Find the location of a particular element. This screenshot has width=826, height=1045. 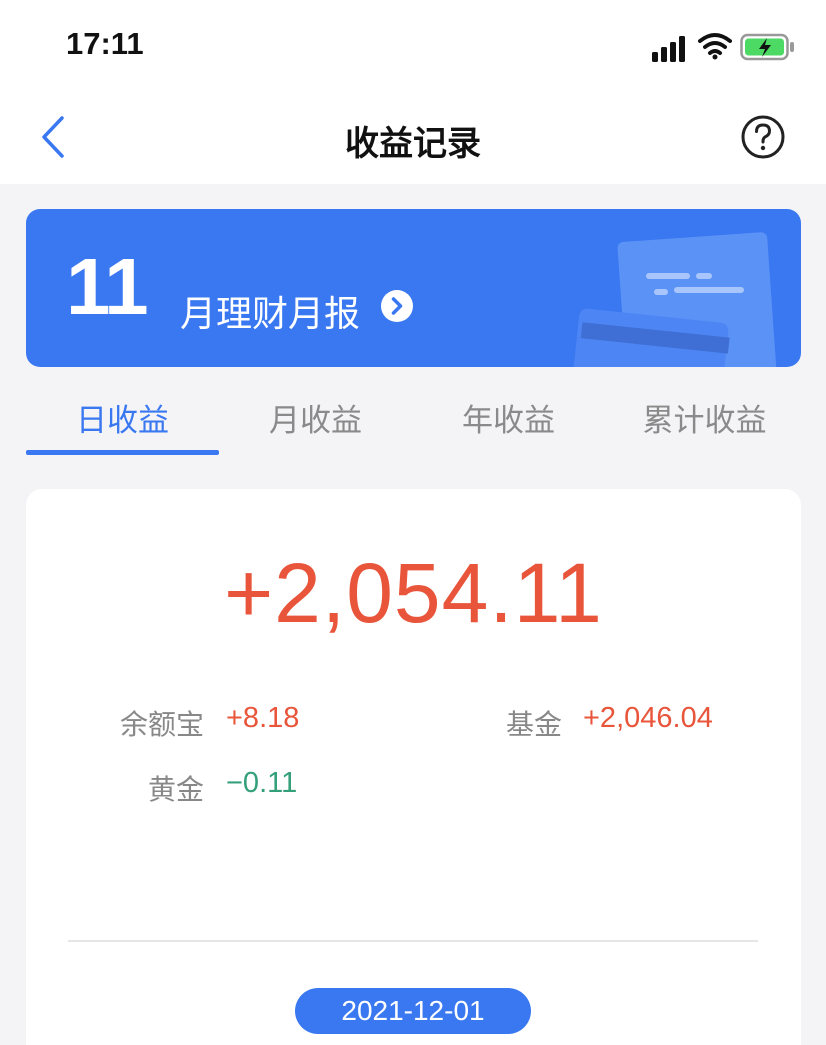

nav-bar: 收益记录 is located at coordinates (413, 137).